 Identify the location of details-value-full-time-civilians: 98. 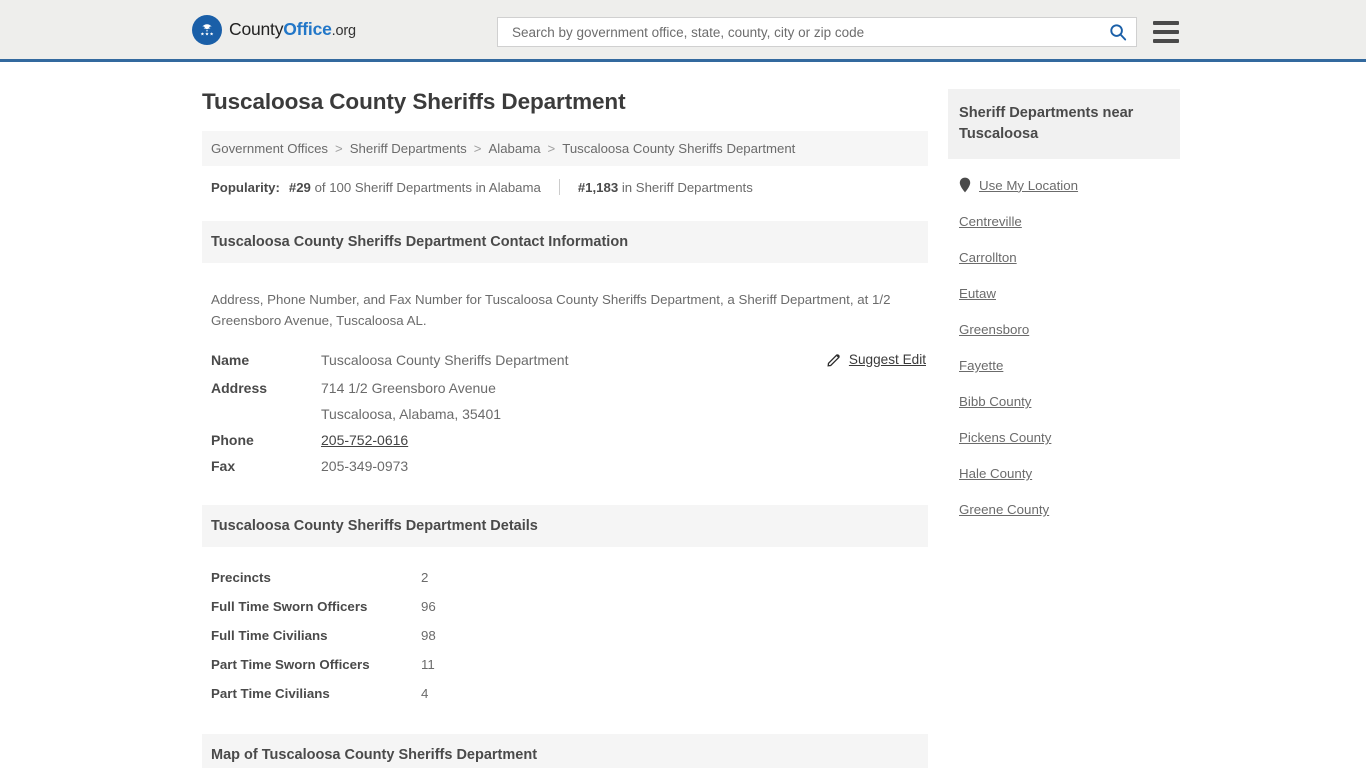
(428, 635).